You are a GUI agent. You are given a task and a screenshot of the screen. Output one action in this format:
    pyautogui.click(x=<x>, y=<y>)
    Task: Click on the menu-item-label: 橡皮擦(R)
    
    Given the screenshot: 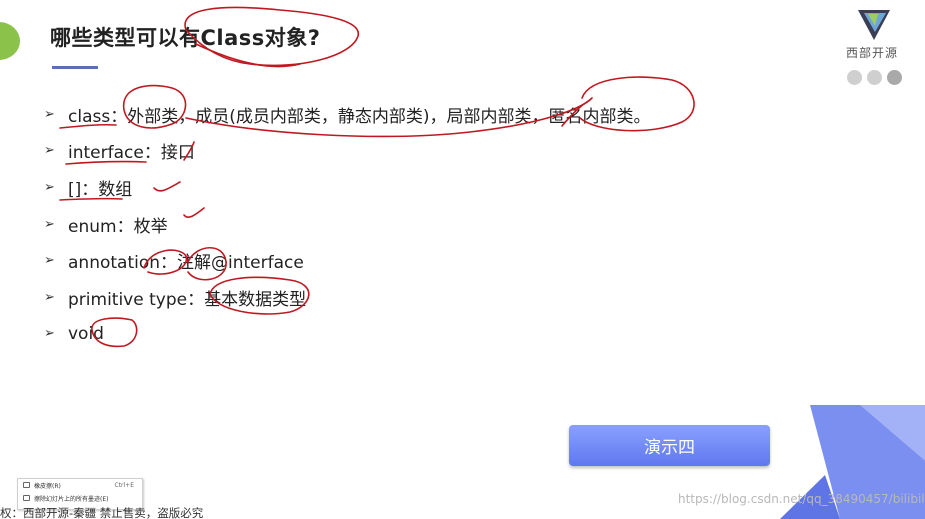 What is the action you would take?
    pyautogui.click(x=47, y=486)
    